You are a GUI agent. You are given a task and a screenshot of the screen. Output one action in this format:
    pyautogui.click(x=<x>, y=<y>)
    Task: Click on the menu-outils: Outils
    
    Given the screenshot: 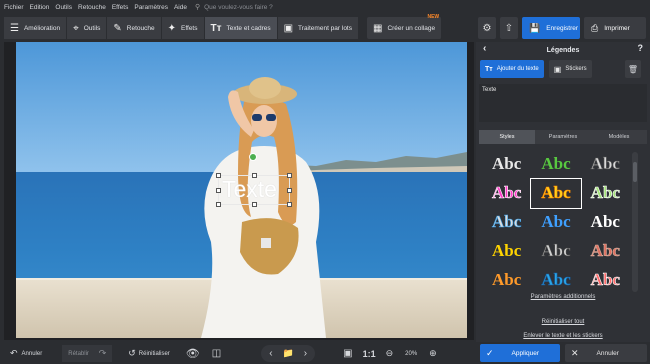 What is the action you would take?
    pyautogui.click(x=63, y=7)
    